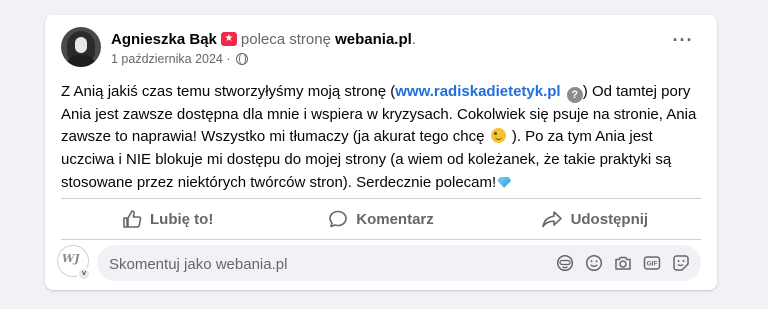  I want to click on comment-tools: GIF, so click(618, 263).